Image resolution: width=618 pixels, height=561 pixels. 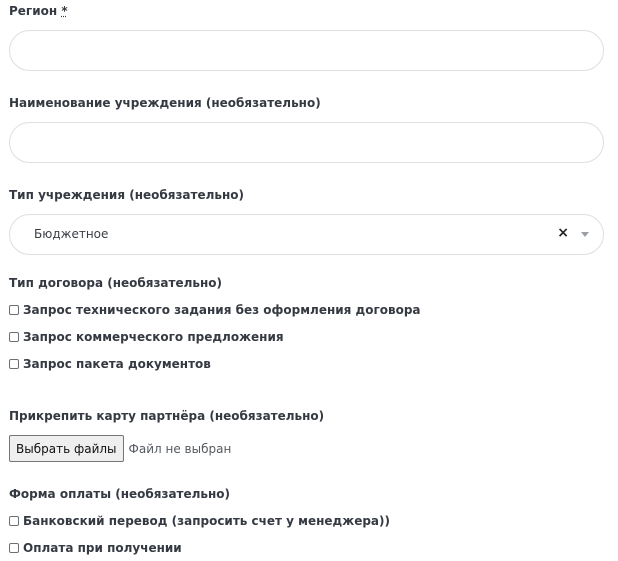 I want to click on choose-files-button: Выбрать файлы, so click(x=66, y=448).